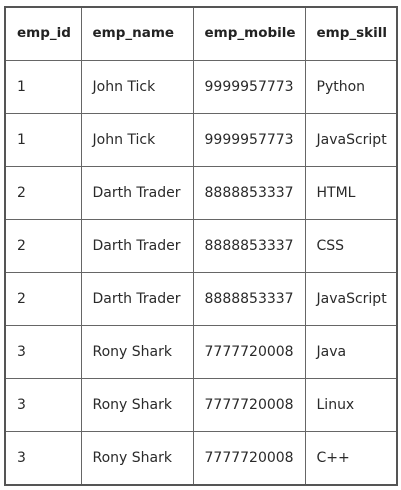 This screenshot has width=401, height=490. I want to click on column-header-emp-mobile: emp_mobile, so click(249, 33).